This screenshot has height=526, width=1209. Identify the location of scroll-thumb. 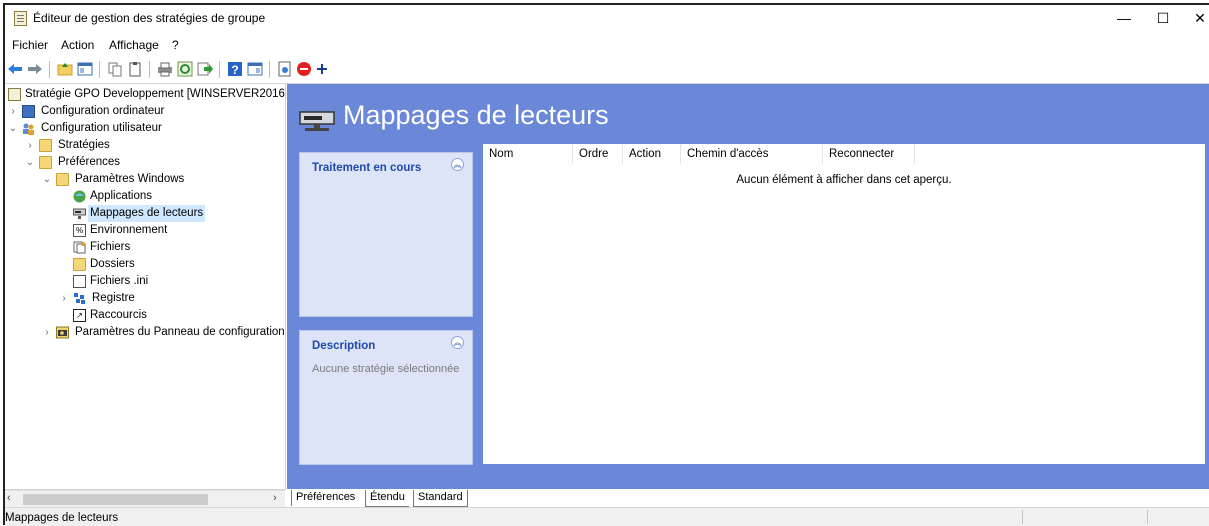
(115, 499).